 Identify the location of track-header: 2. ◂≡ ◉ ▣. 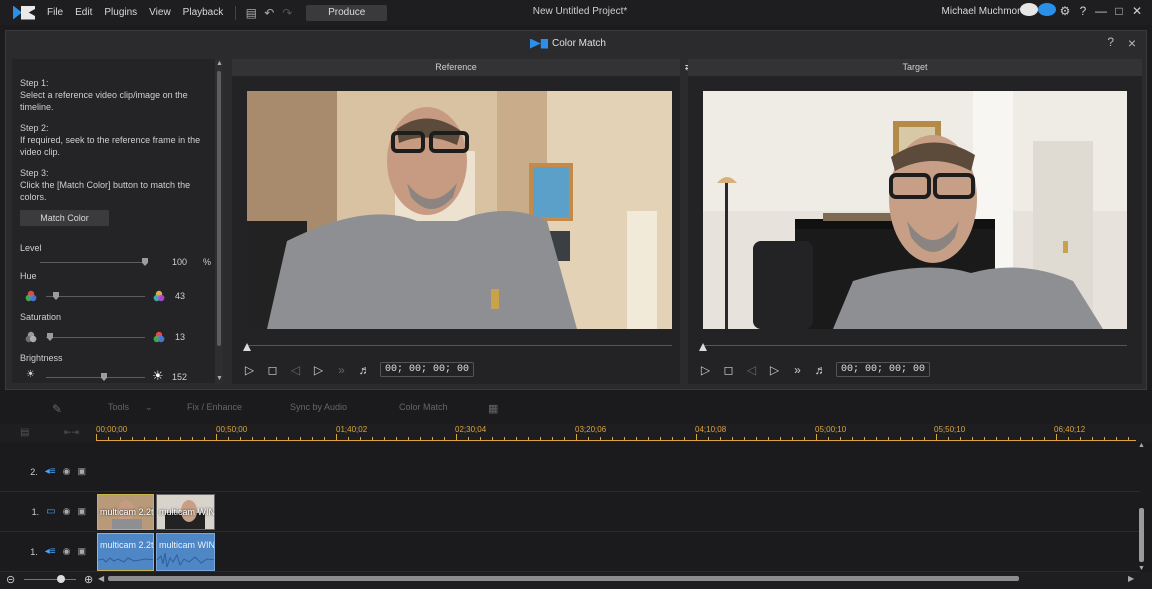
(48, 471).